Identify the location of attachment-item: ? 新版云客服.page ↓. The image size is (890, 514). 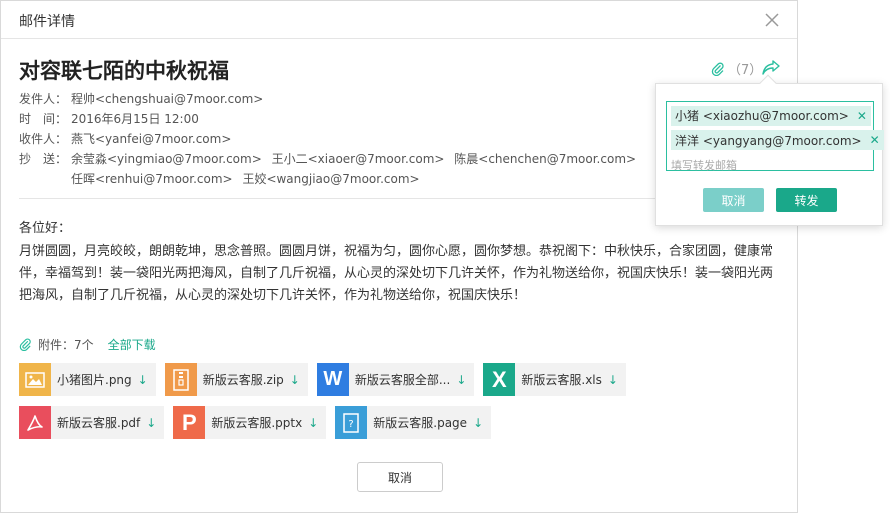
(413, 422).